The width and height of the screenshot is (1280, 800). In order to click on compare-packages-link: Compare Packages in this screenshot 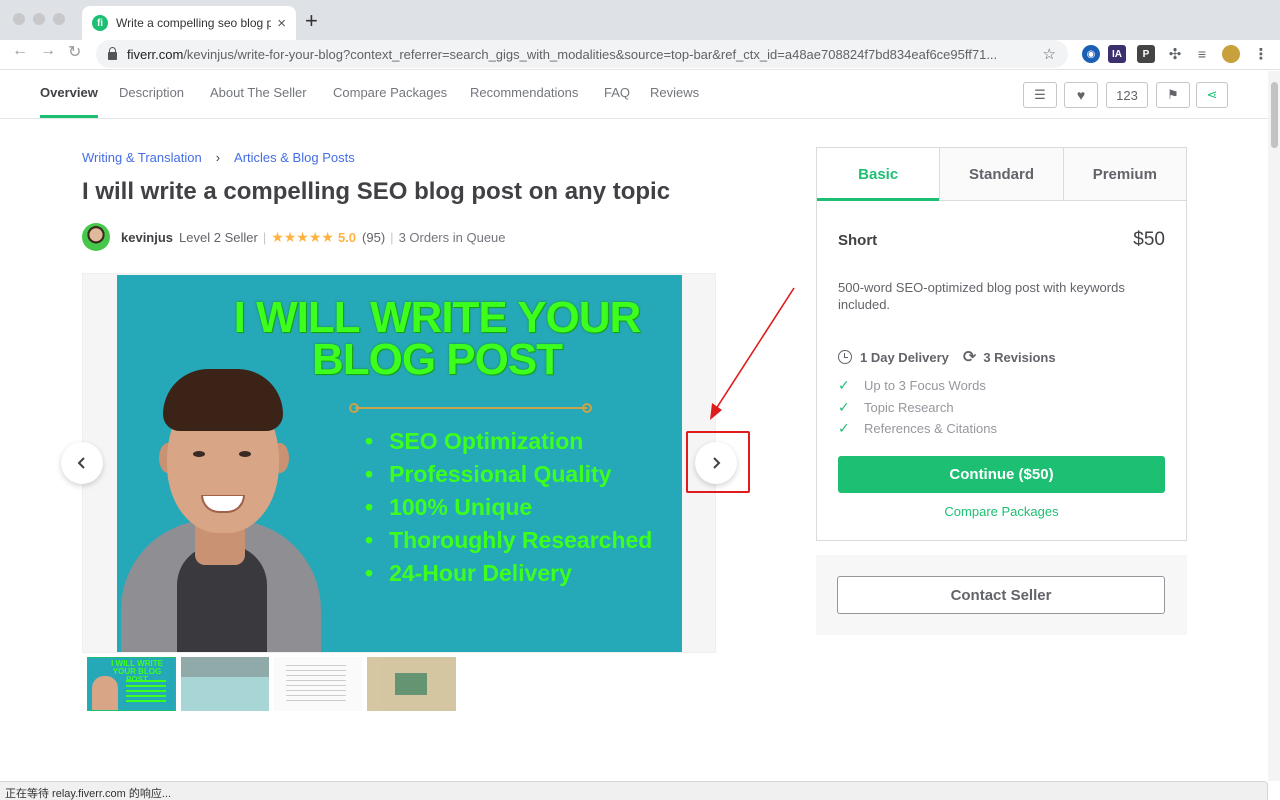, I will do `click(1001, 511)`.